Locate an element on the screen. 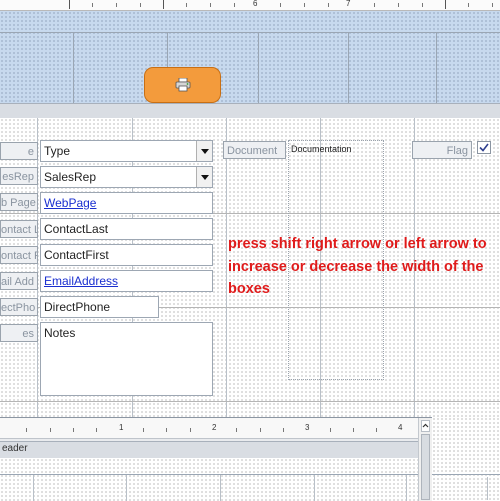  ruler-number: 7 is located at coordinates (348, 4).